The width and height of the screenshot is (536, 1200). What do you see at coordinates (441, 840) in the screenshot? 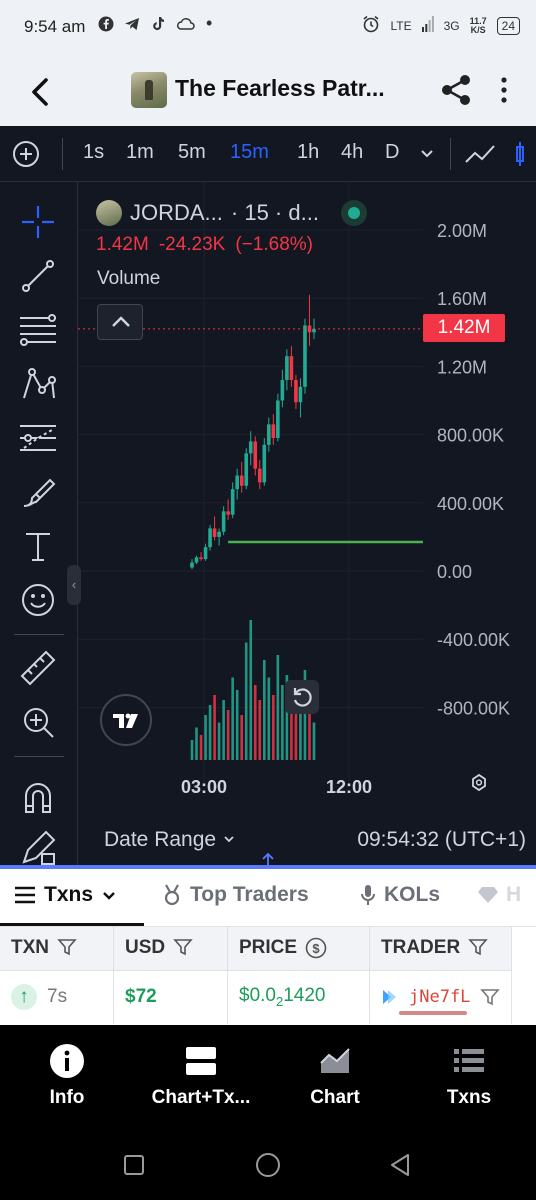
I see `chart-clock: 09:54:32 (UTC+1)` at bounding box center [441, 840].